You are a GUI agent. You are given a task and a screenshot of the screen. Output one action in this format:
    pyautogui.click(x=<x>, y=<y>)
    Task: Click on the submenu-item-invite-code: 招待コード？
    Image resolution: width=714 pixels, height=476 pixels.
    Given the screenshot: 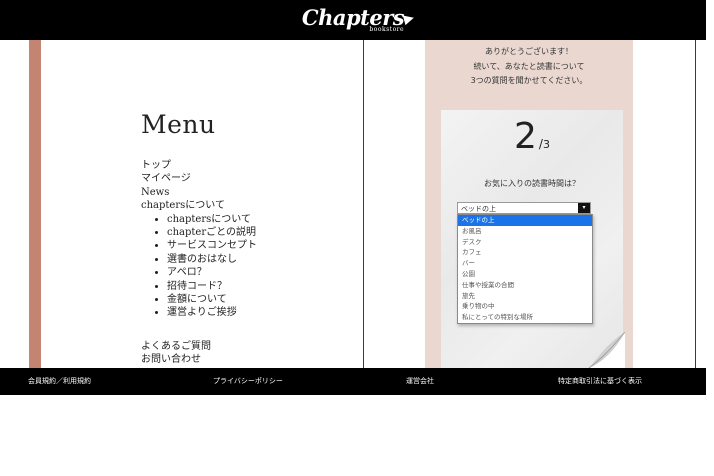 What is the action you would take?
    pyautogui.click(x=212, y=286)
    